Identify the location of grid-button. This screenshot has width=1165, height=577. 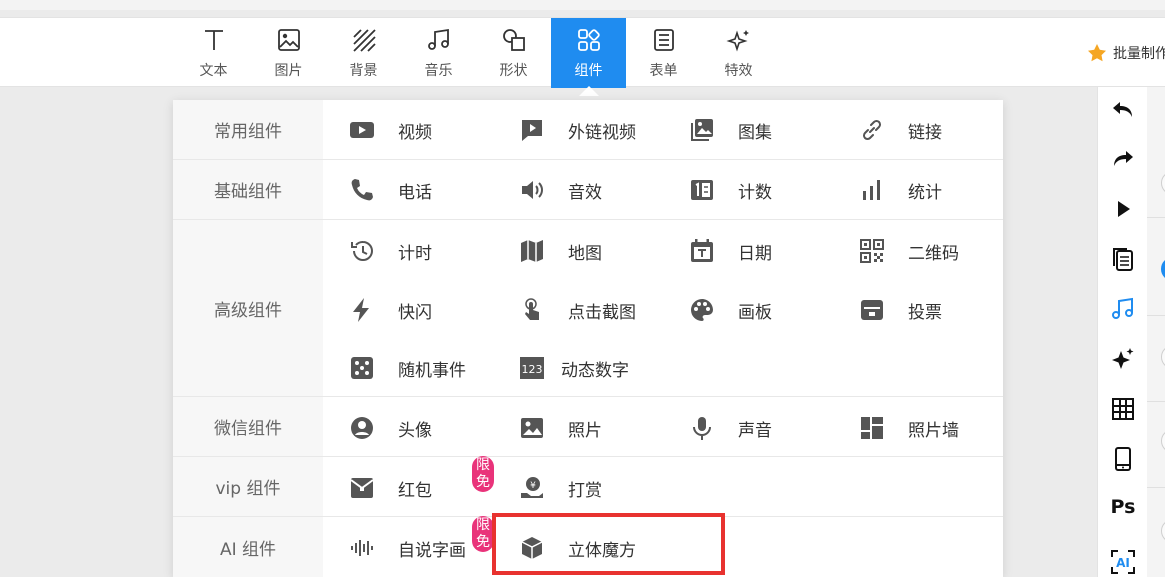
(1123, 409).